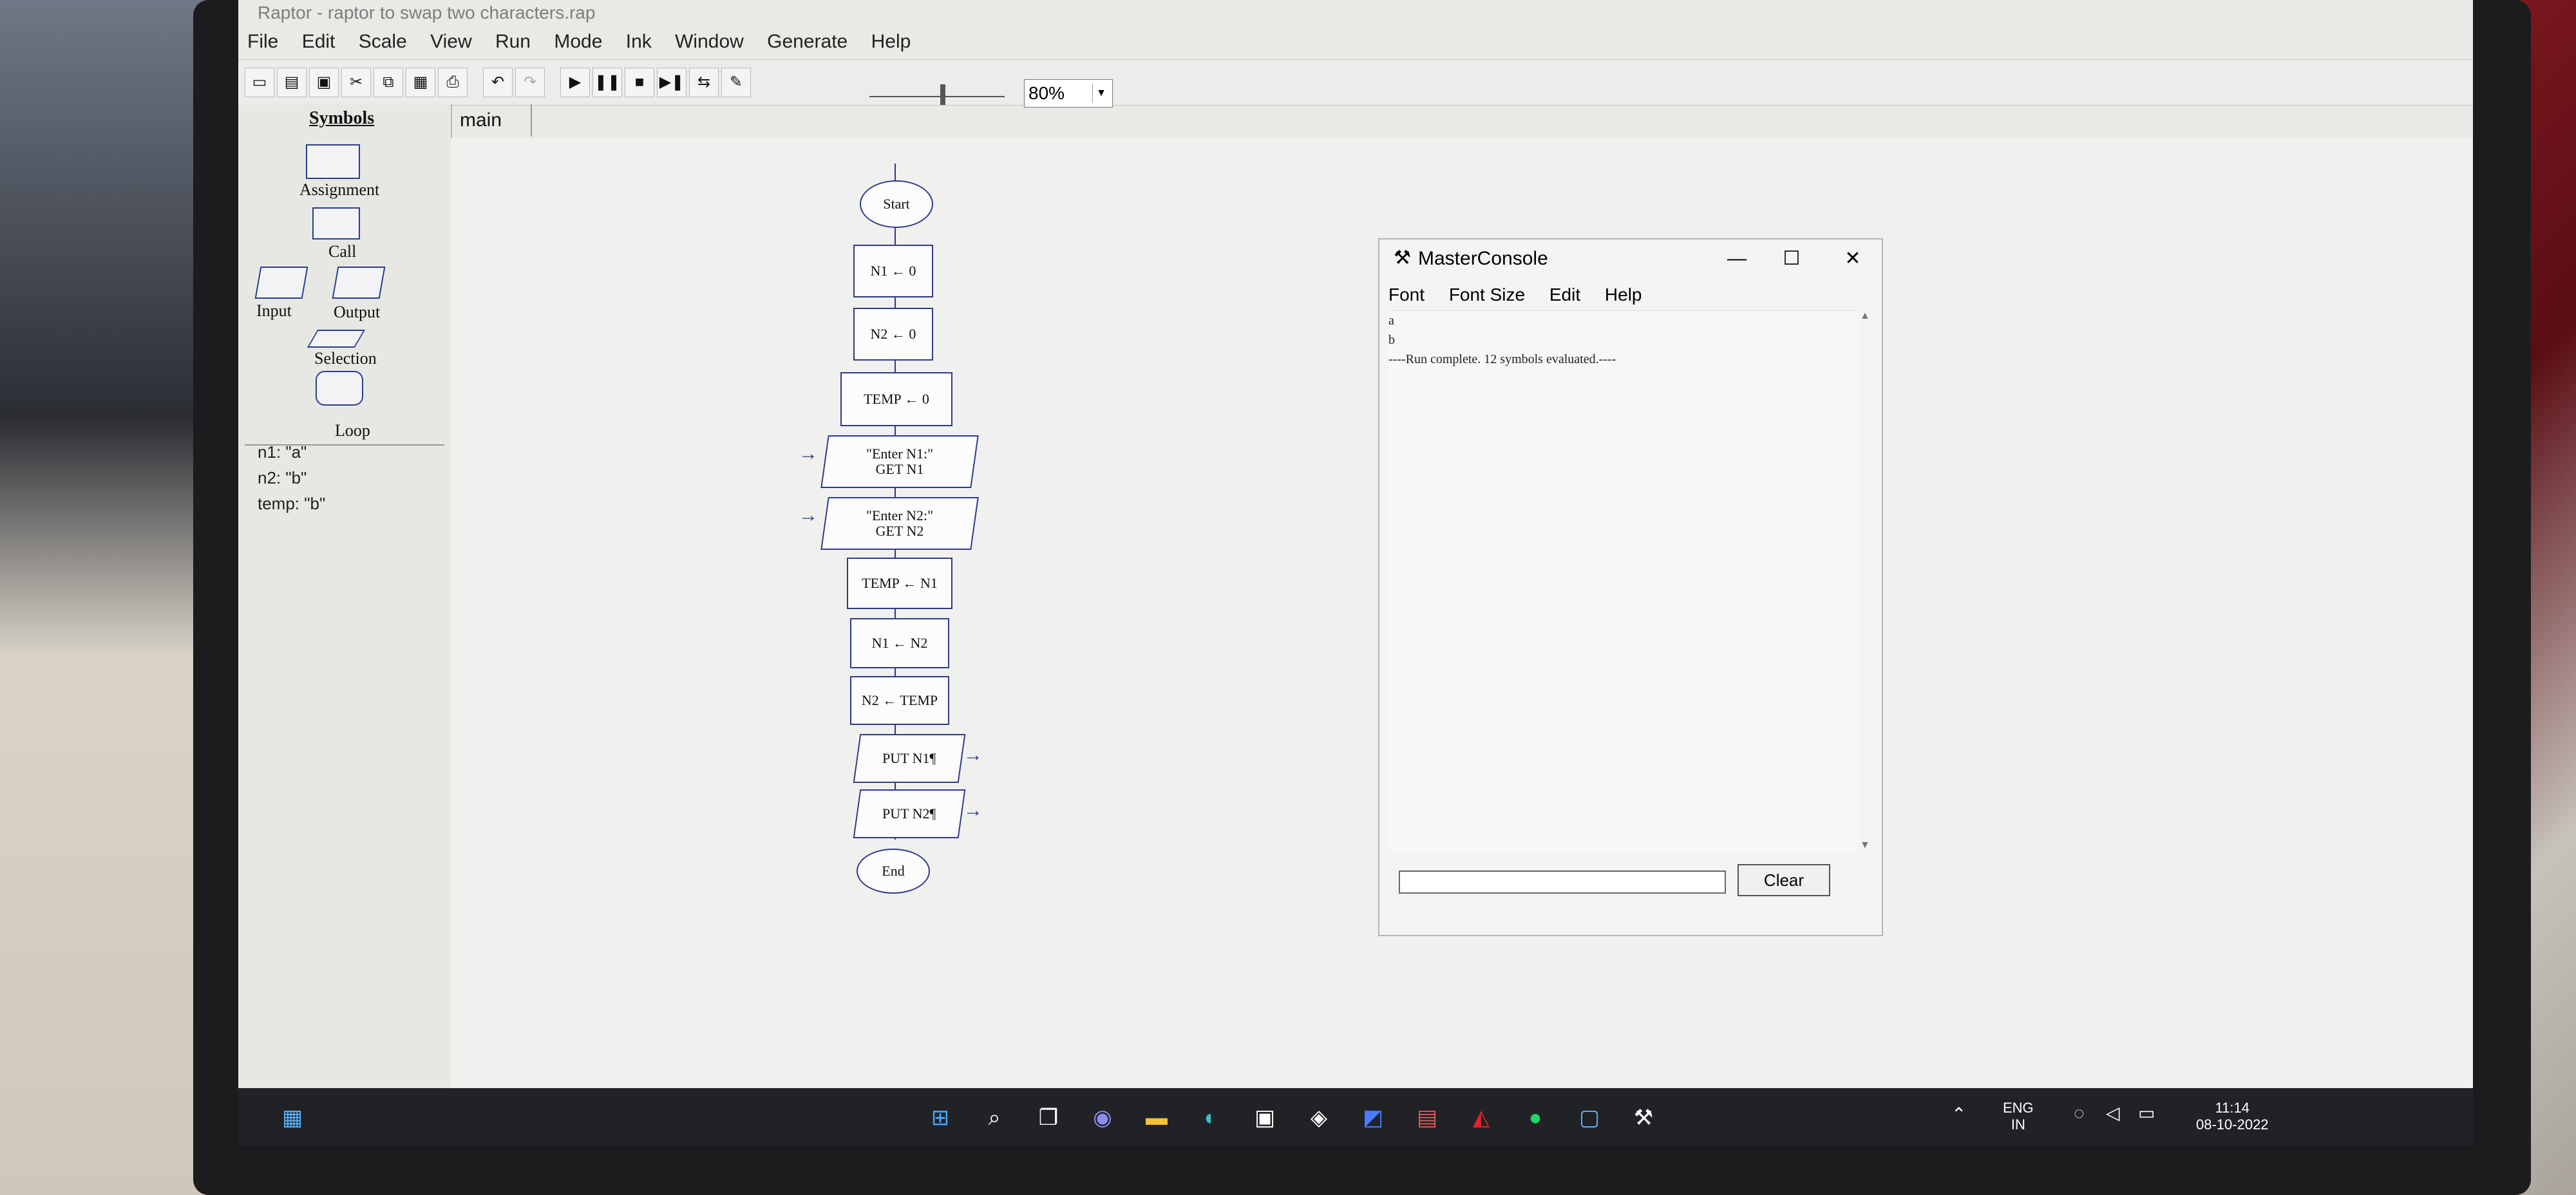  I want to click on test-server-icon: ⇆, so click(704, 82).